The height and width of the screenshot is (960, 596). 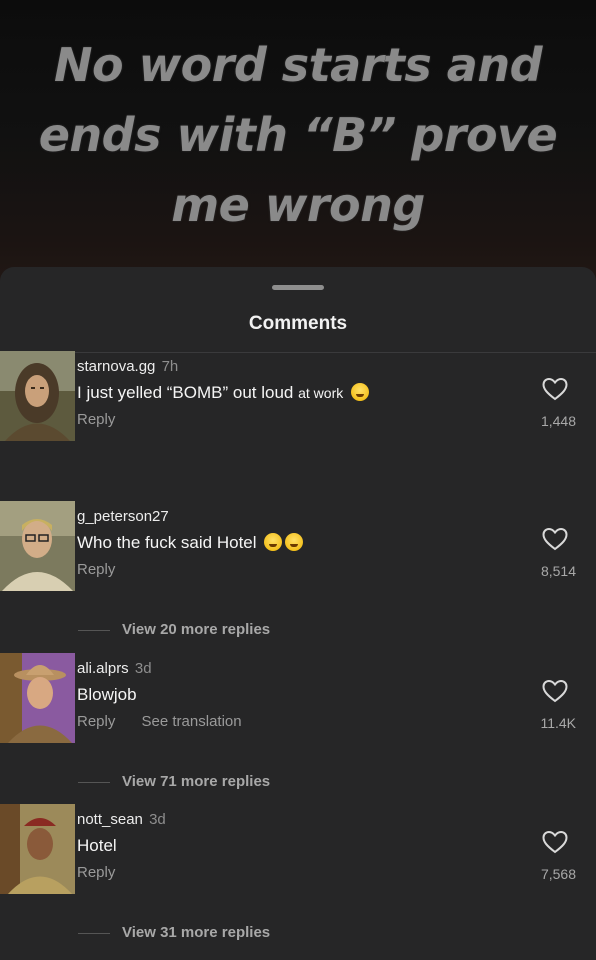 I want to click on comment-username: nott_sean 3d, so click(x=121, y=819).